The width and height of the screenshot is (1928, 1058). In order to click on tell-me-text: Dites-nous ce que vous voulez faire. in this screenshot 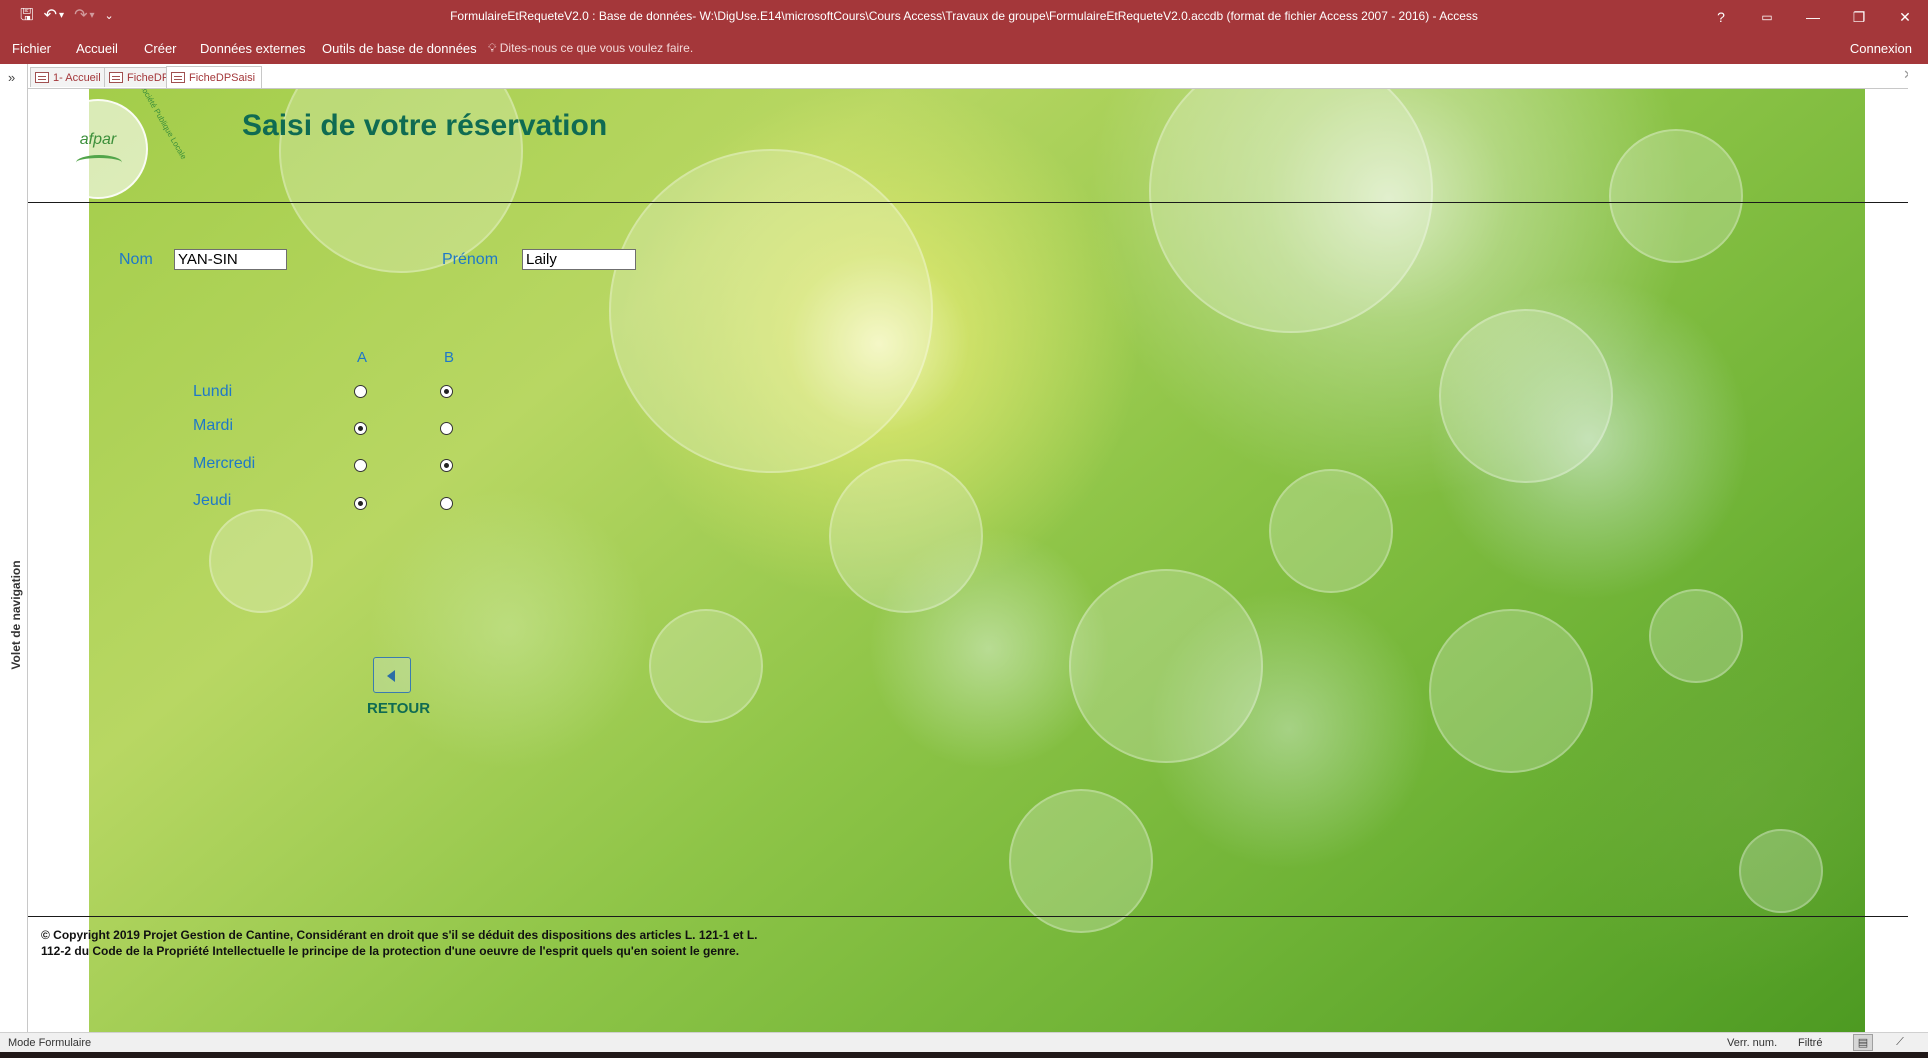, I will do `click(596, 48)`.